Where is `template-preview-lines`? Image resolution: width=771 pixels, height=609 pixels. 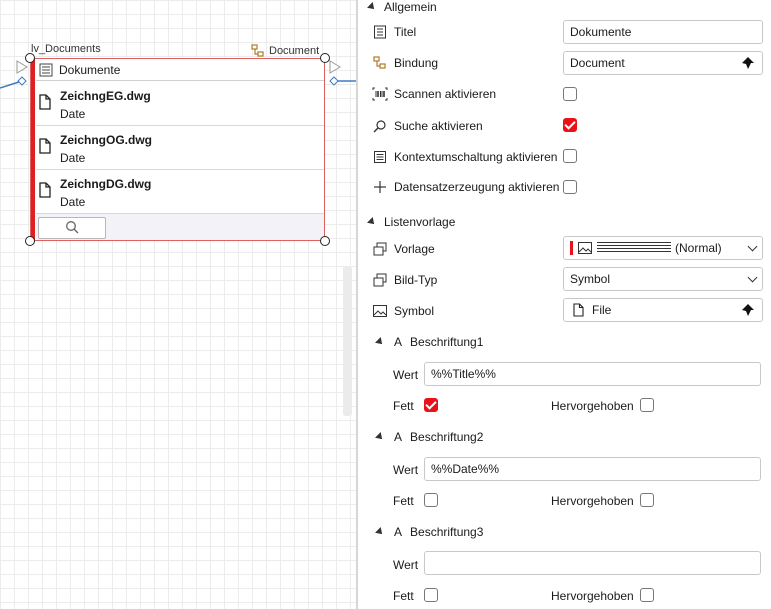
template-preview-lines is located at coordinates (634, 248).